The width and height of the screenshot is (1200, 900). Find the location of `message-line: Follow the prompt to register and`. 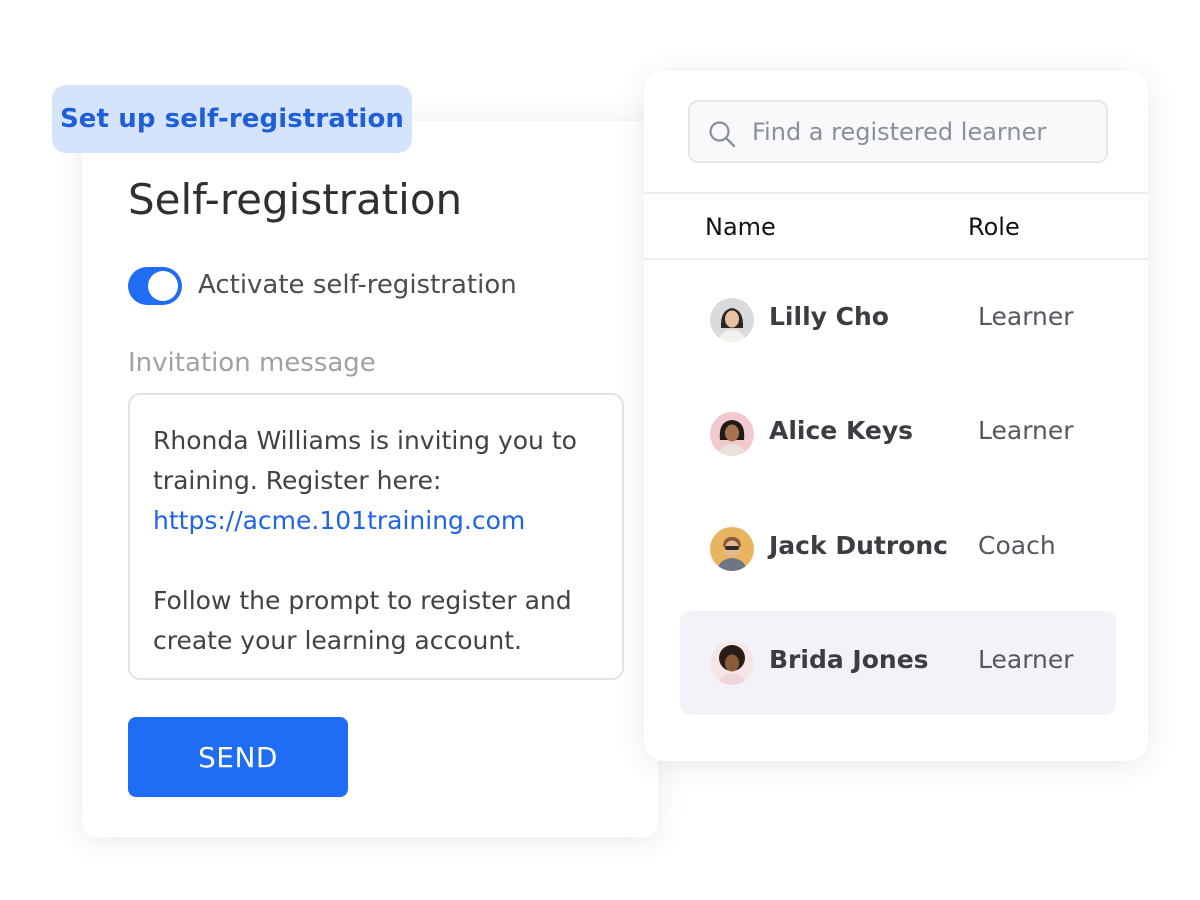

message-line: Follow the prompt to register and is located at coordinates (362, 600).